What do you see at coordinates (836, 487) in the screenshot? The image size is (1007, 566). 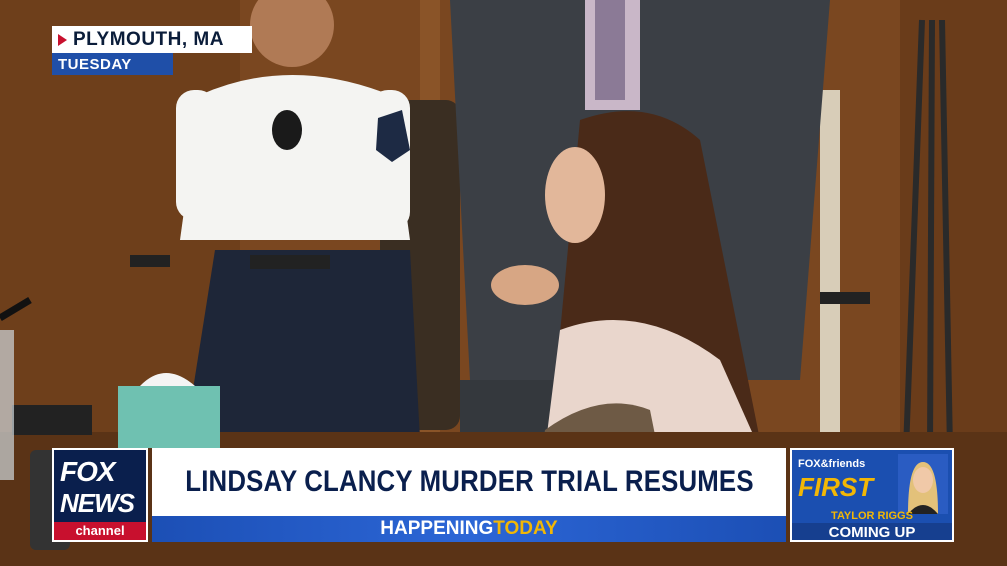 I see `promo-first-text: FIRST` at bounding box center [836, 487].